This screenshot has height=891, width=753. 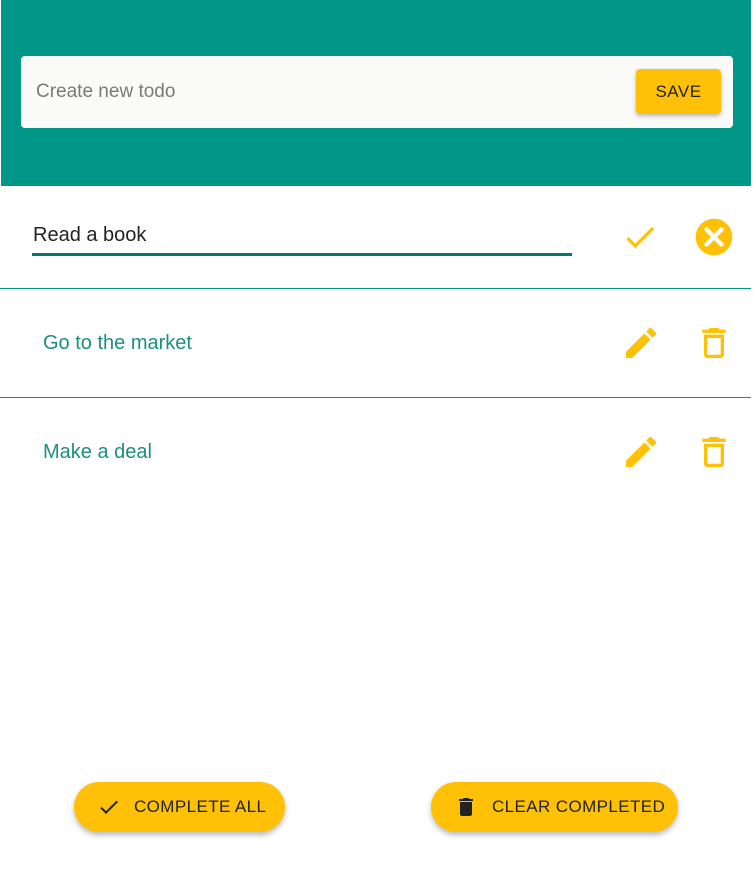 I want to click on complete-all-label: COMPLETE ALL, so click(x=200, y=806).